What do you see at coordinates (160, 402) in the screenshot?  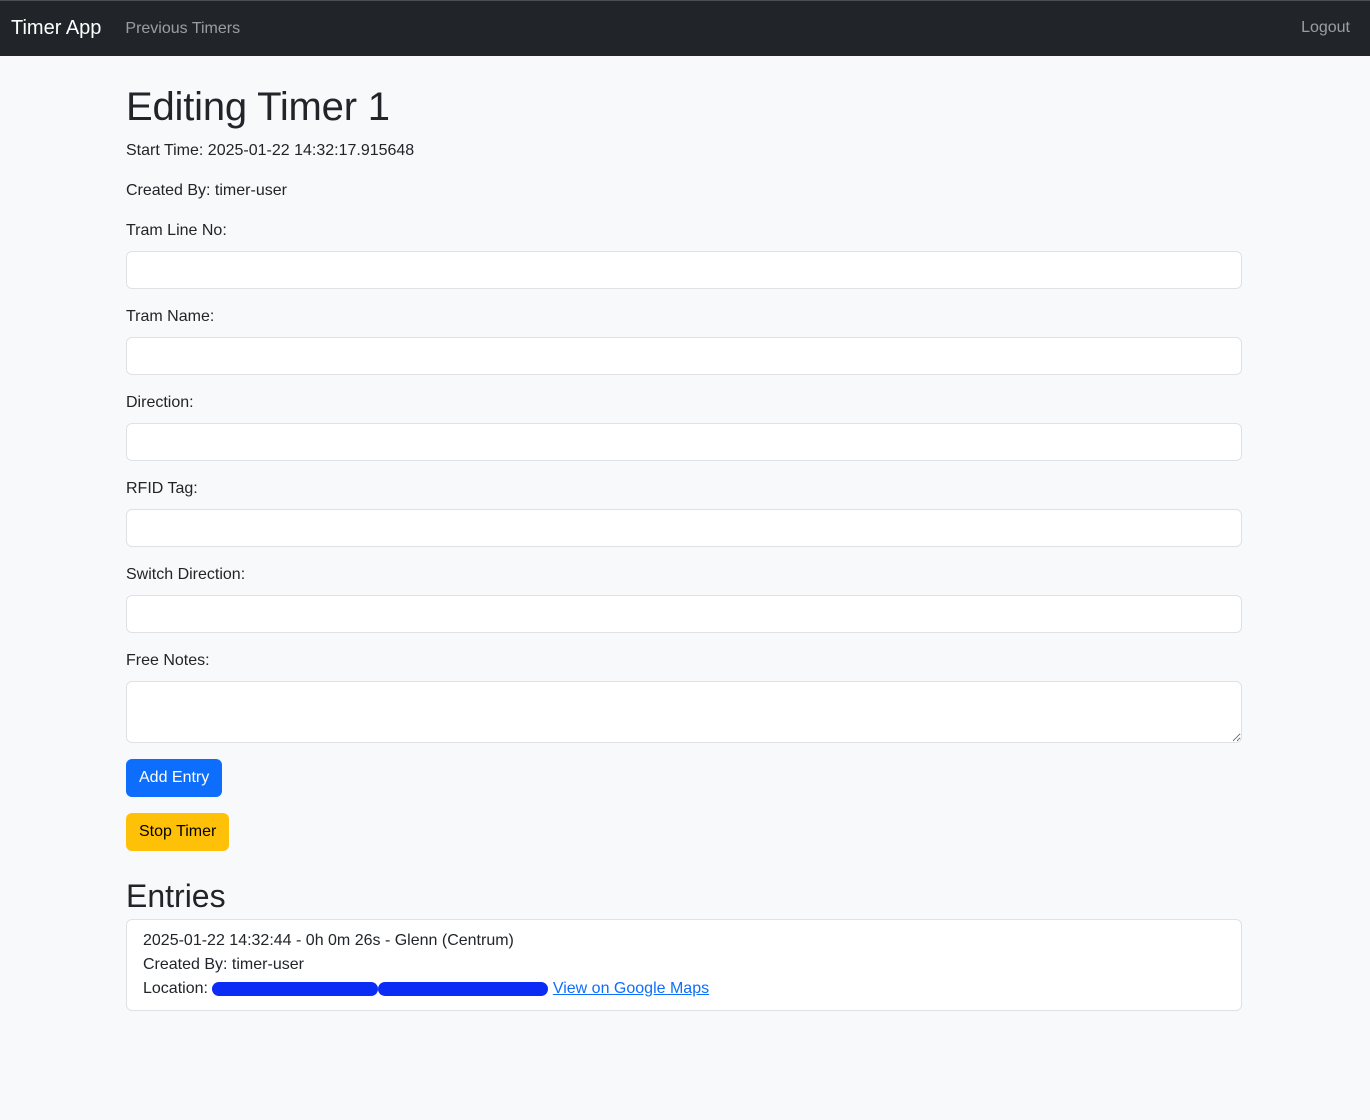 I see `direction-label: Direction:` at bounding box center [160, 402].